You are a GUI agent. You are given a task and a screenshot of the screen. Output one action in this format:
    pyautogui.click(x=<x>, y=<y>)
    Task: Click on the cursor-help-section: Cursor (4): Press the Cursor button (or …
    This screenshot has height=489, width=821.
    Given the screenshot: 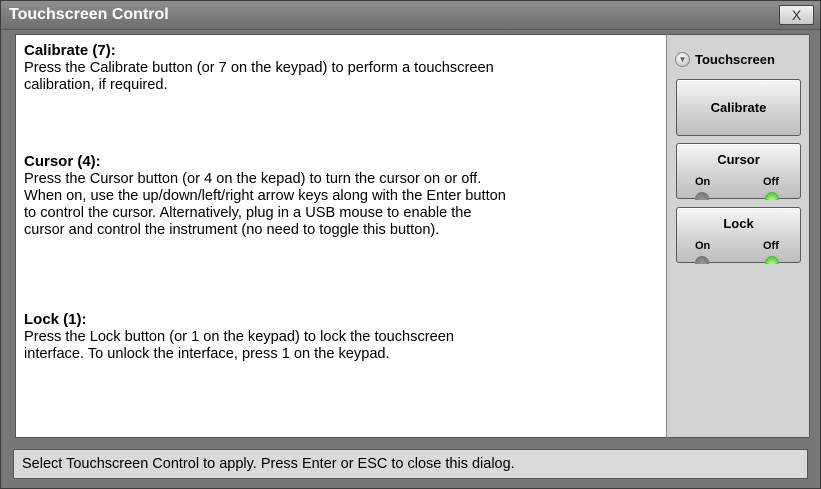 What is the action you would take?
    pyautogui.click(x=334, y=196)
    